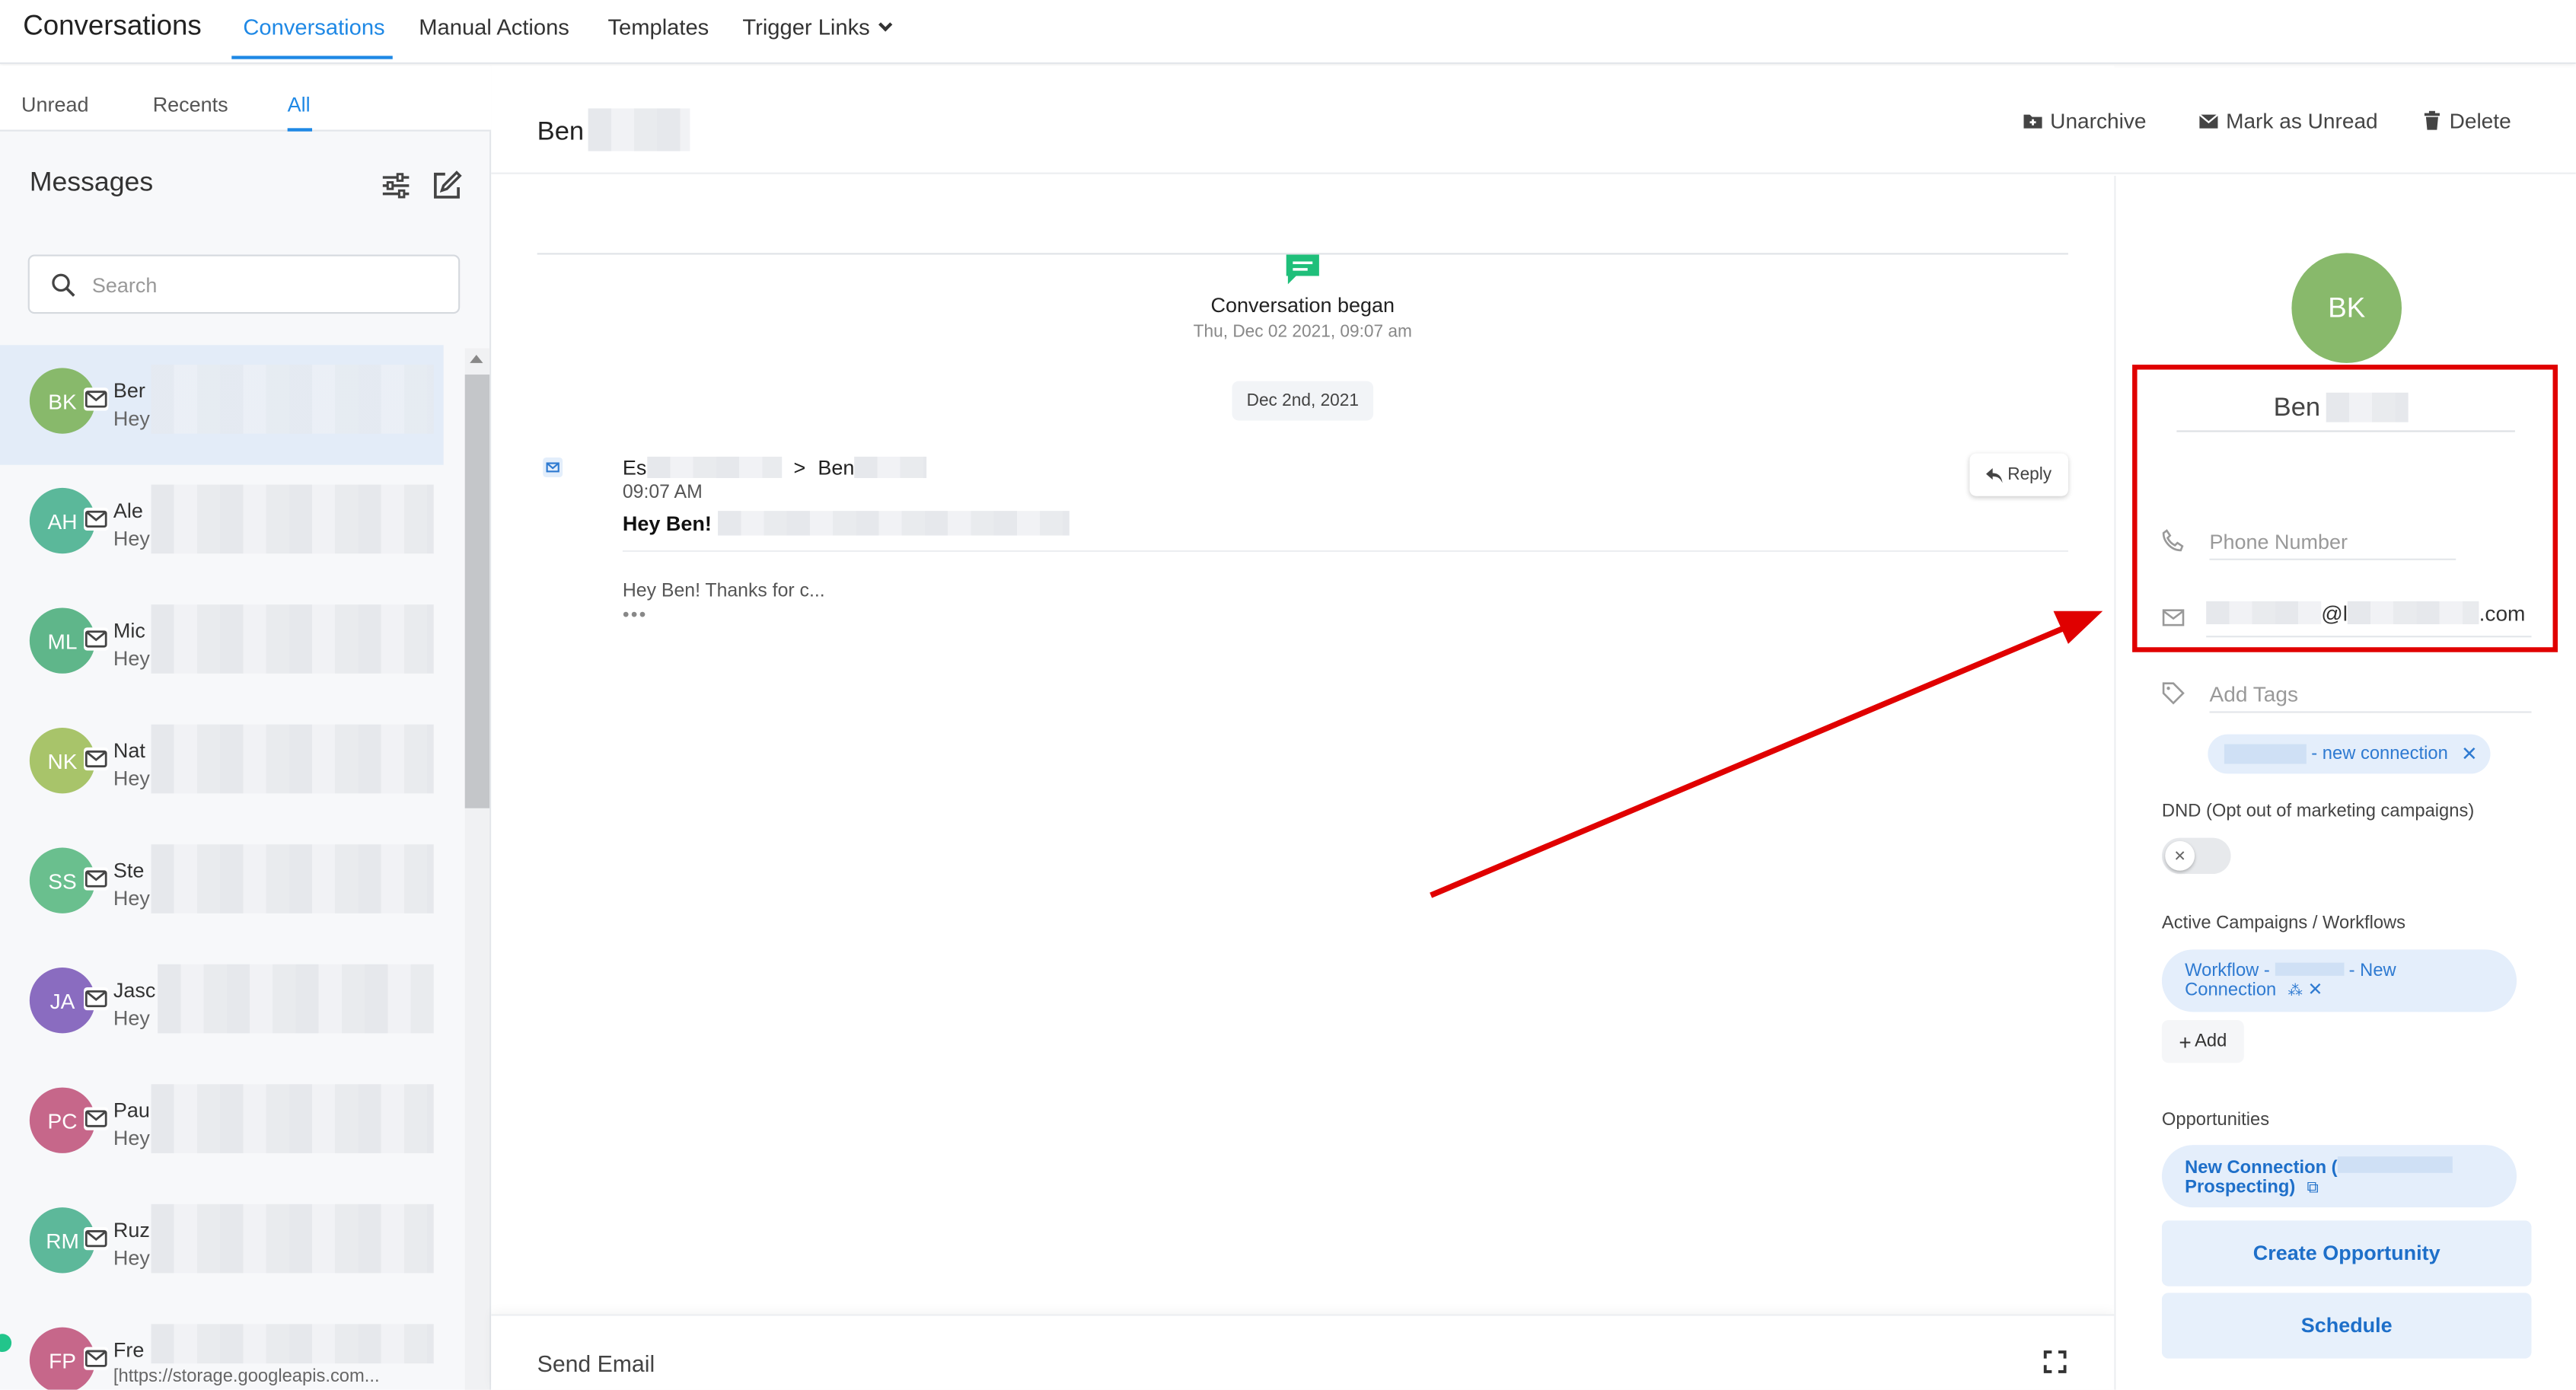 The image size is (2576, 1390). Describe the element at coordinates (2346, 1253) in the screenshot. I see `create-opportunity-button: Create Opportunity` at that location.